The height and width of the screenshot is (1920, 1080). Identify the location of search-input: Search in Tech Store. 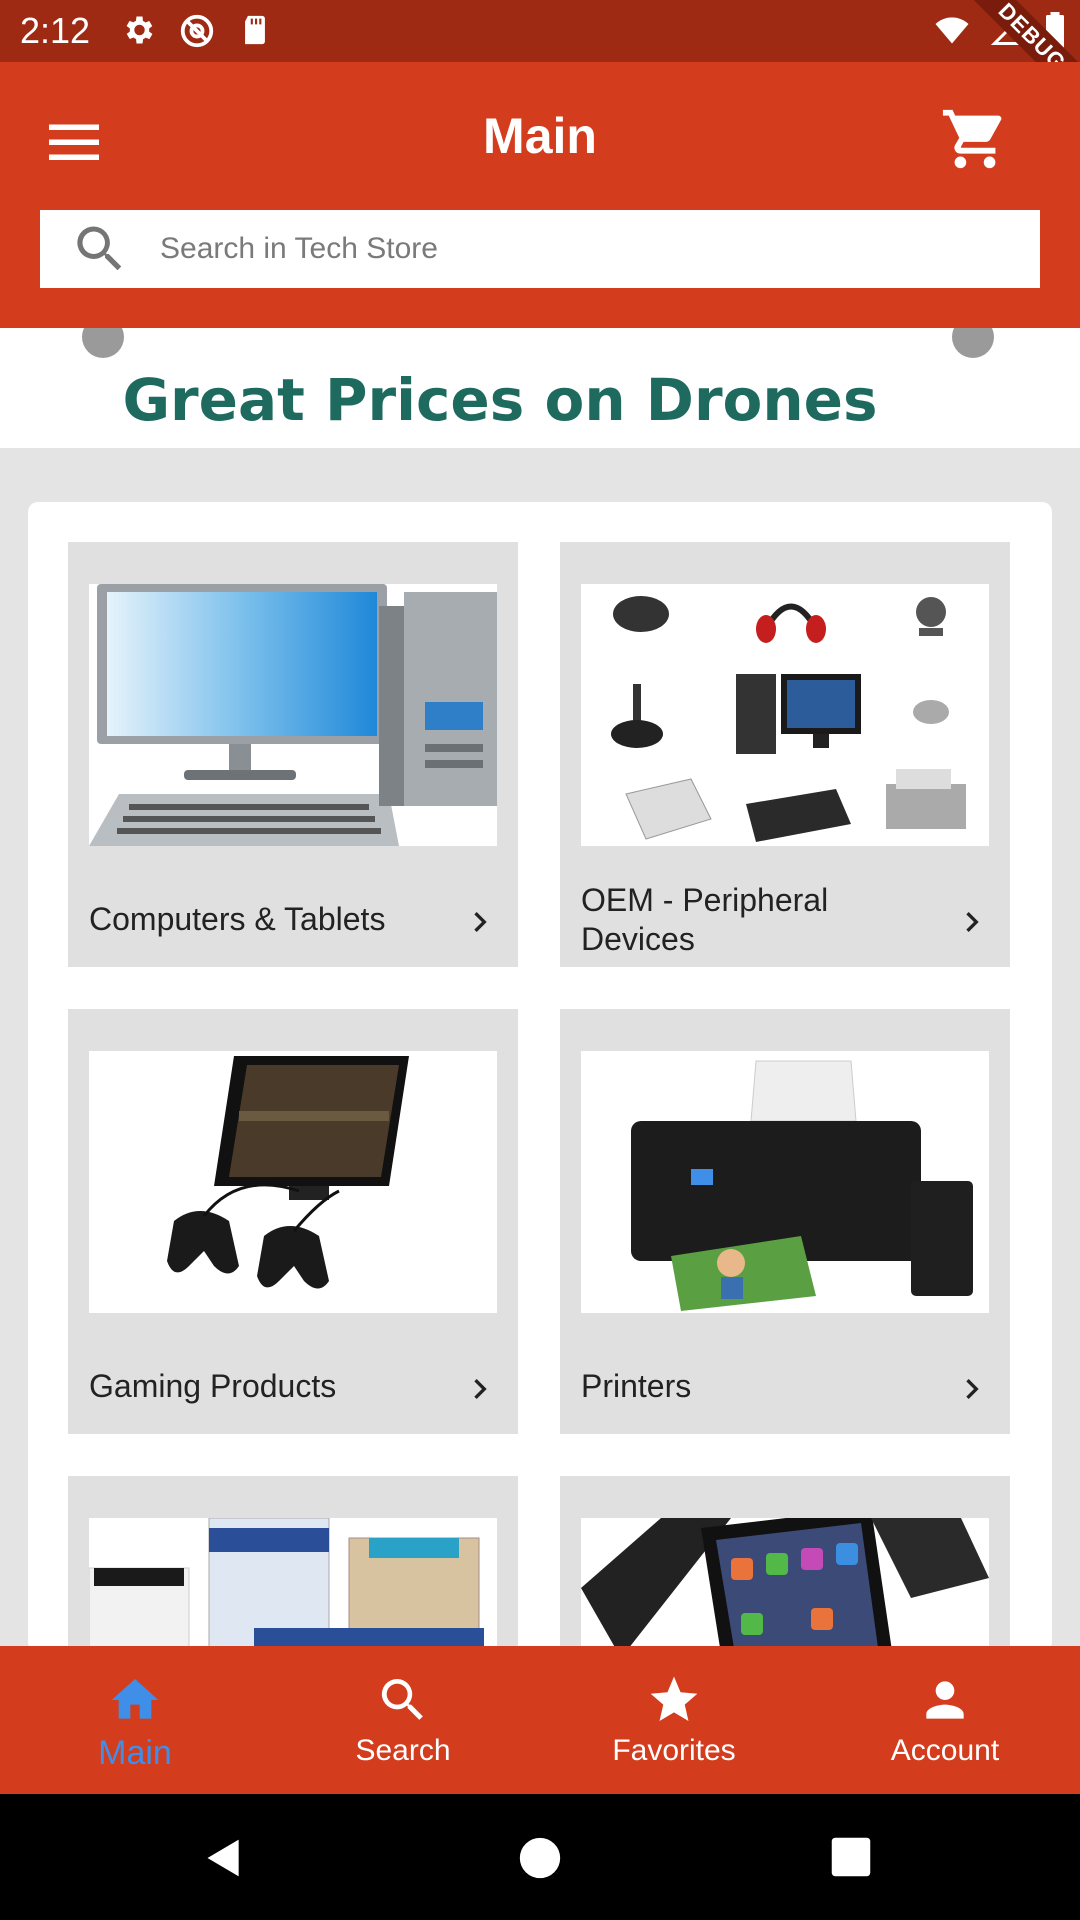
(299, 249).